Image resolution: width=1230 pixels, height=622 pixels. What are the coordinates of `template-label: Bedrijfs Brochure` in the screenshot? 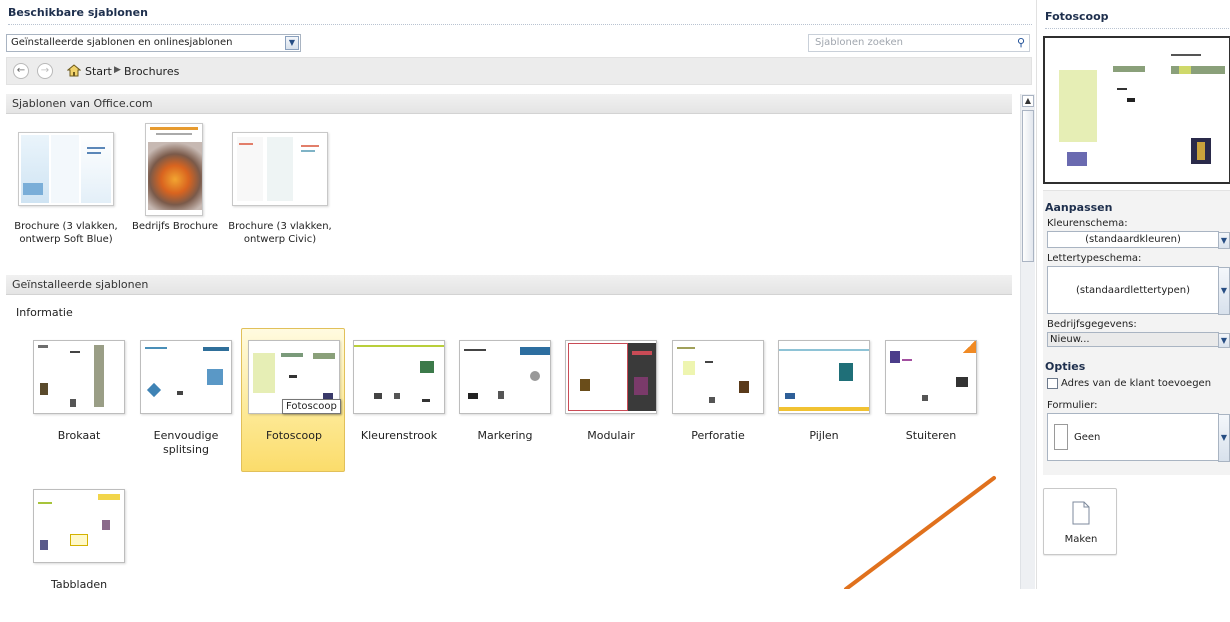 It's located at (175, 226).